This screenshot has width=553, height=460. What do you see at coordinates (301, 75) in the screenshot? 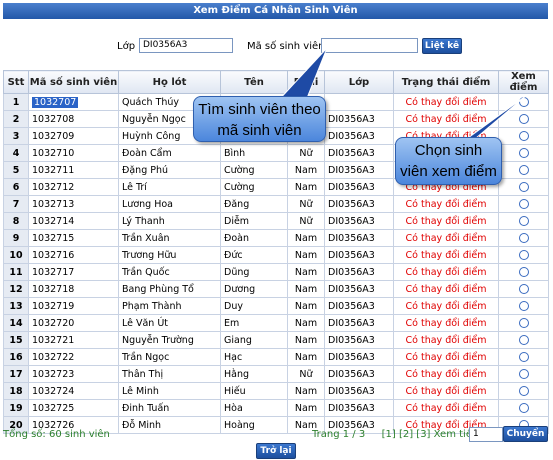
I see `search-callout-pointer` at bounding box center [301, 75].